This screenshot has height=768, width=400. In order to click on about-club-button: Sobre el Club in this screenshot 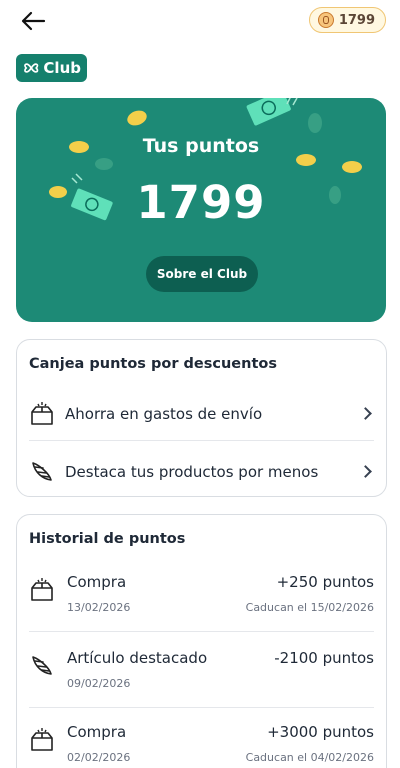, I will do `click(202, 274)`.